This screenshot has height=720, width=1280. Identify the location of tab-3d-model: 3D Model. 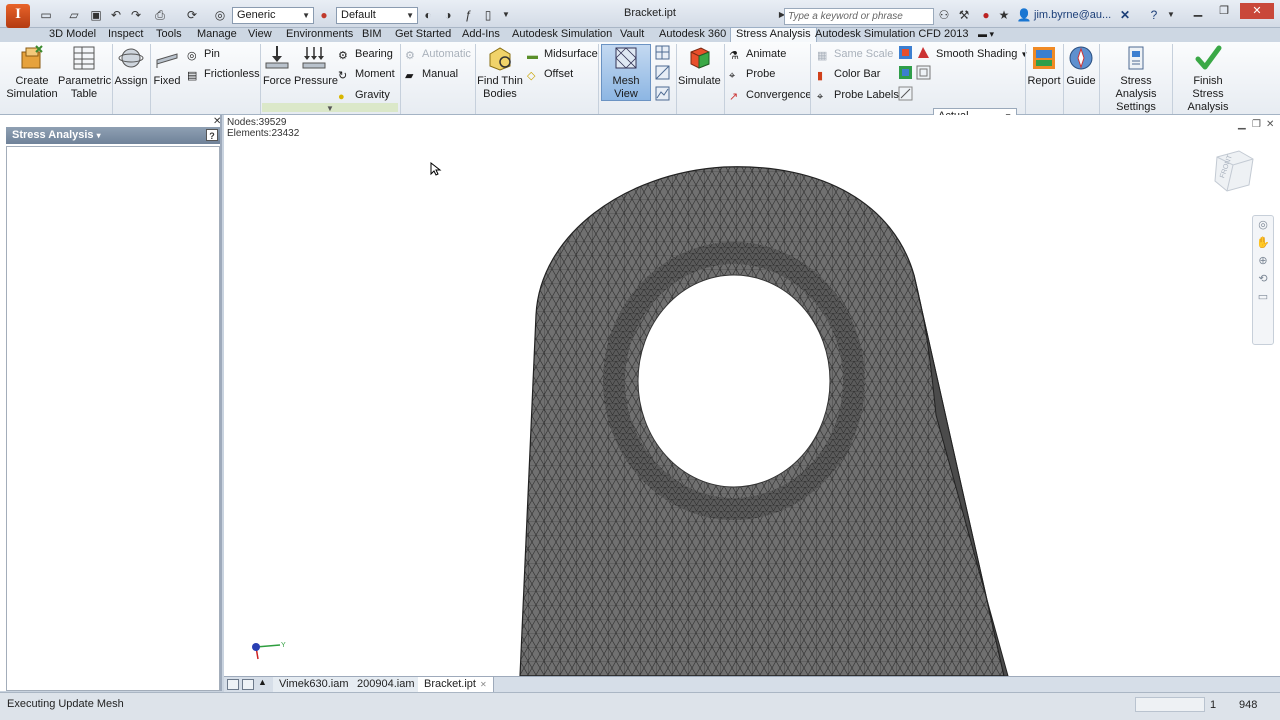
(72, 35).